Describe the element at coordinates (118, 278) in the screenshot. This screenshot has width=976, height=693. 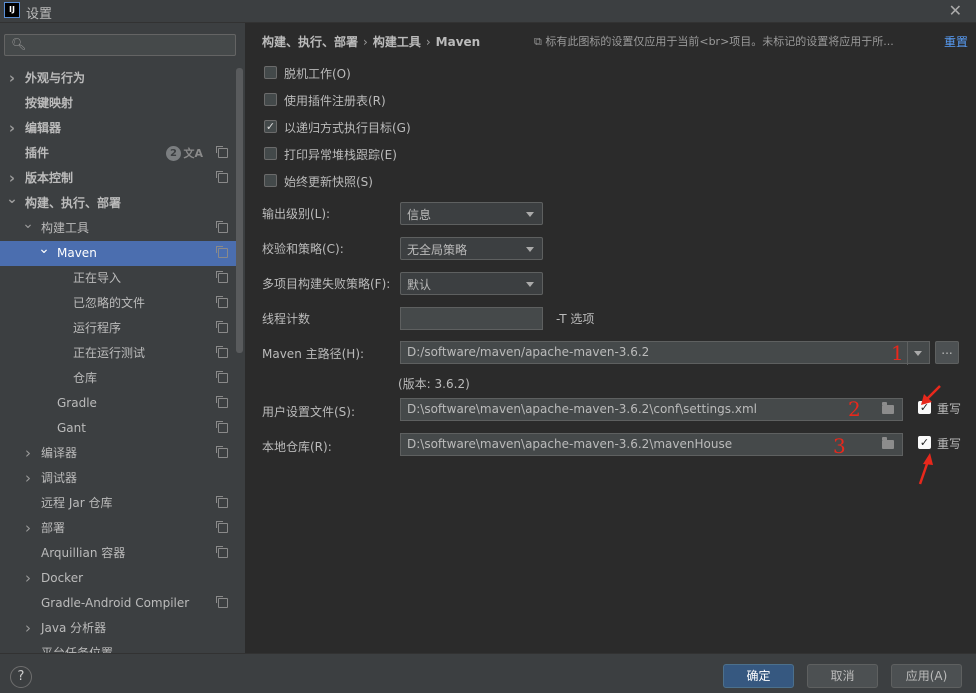
I see `sidebar-item: 正在导入` at that location.